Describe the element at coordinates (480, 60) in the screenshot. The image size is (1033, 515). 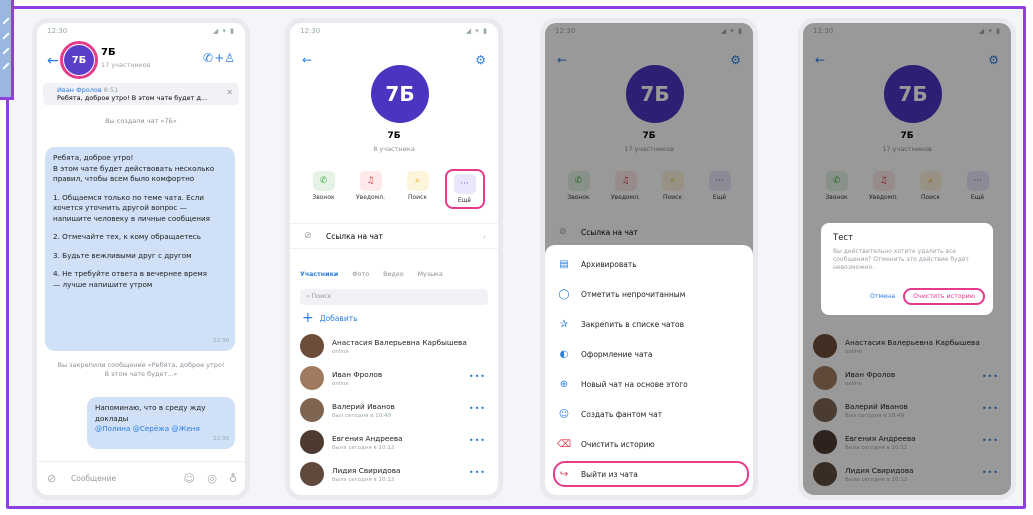
I see `gear-icon: ⚙` at that location.